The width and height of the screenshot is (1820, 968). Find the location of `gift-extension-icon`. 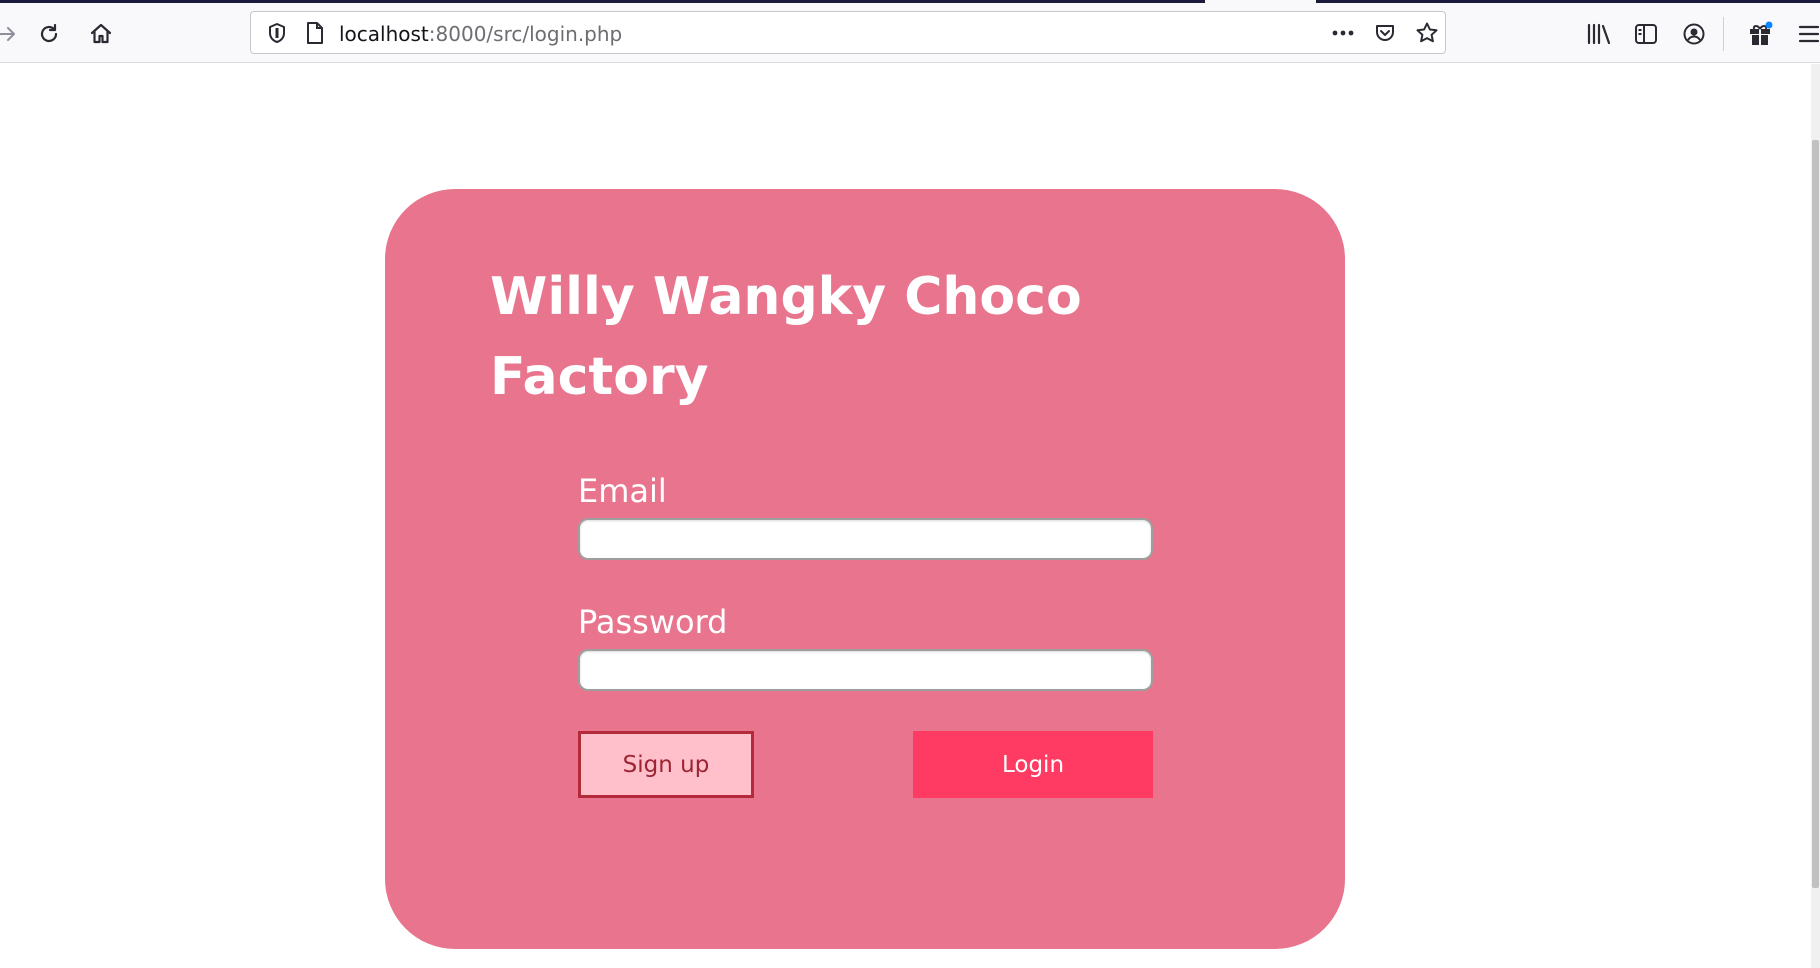

gift-extension-icon is located at coordinates (1761, 34).